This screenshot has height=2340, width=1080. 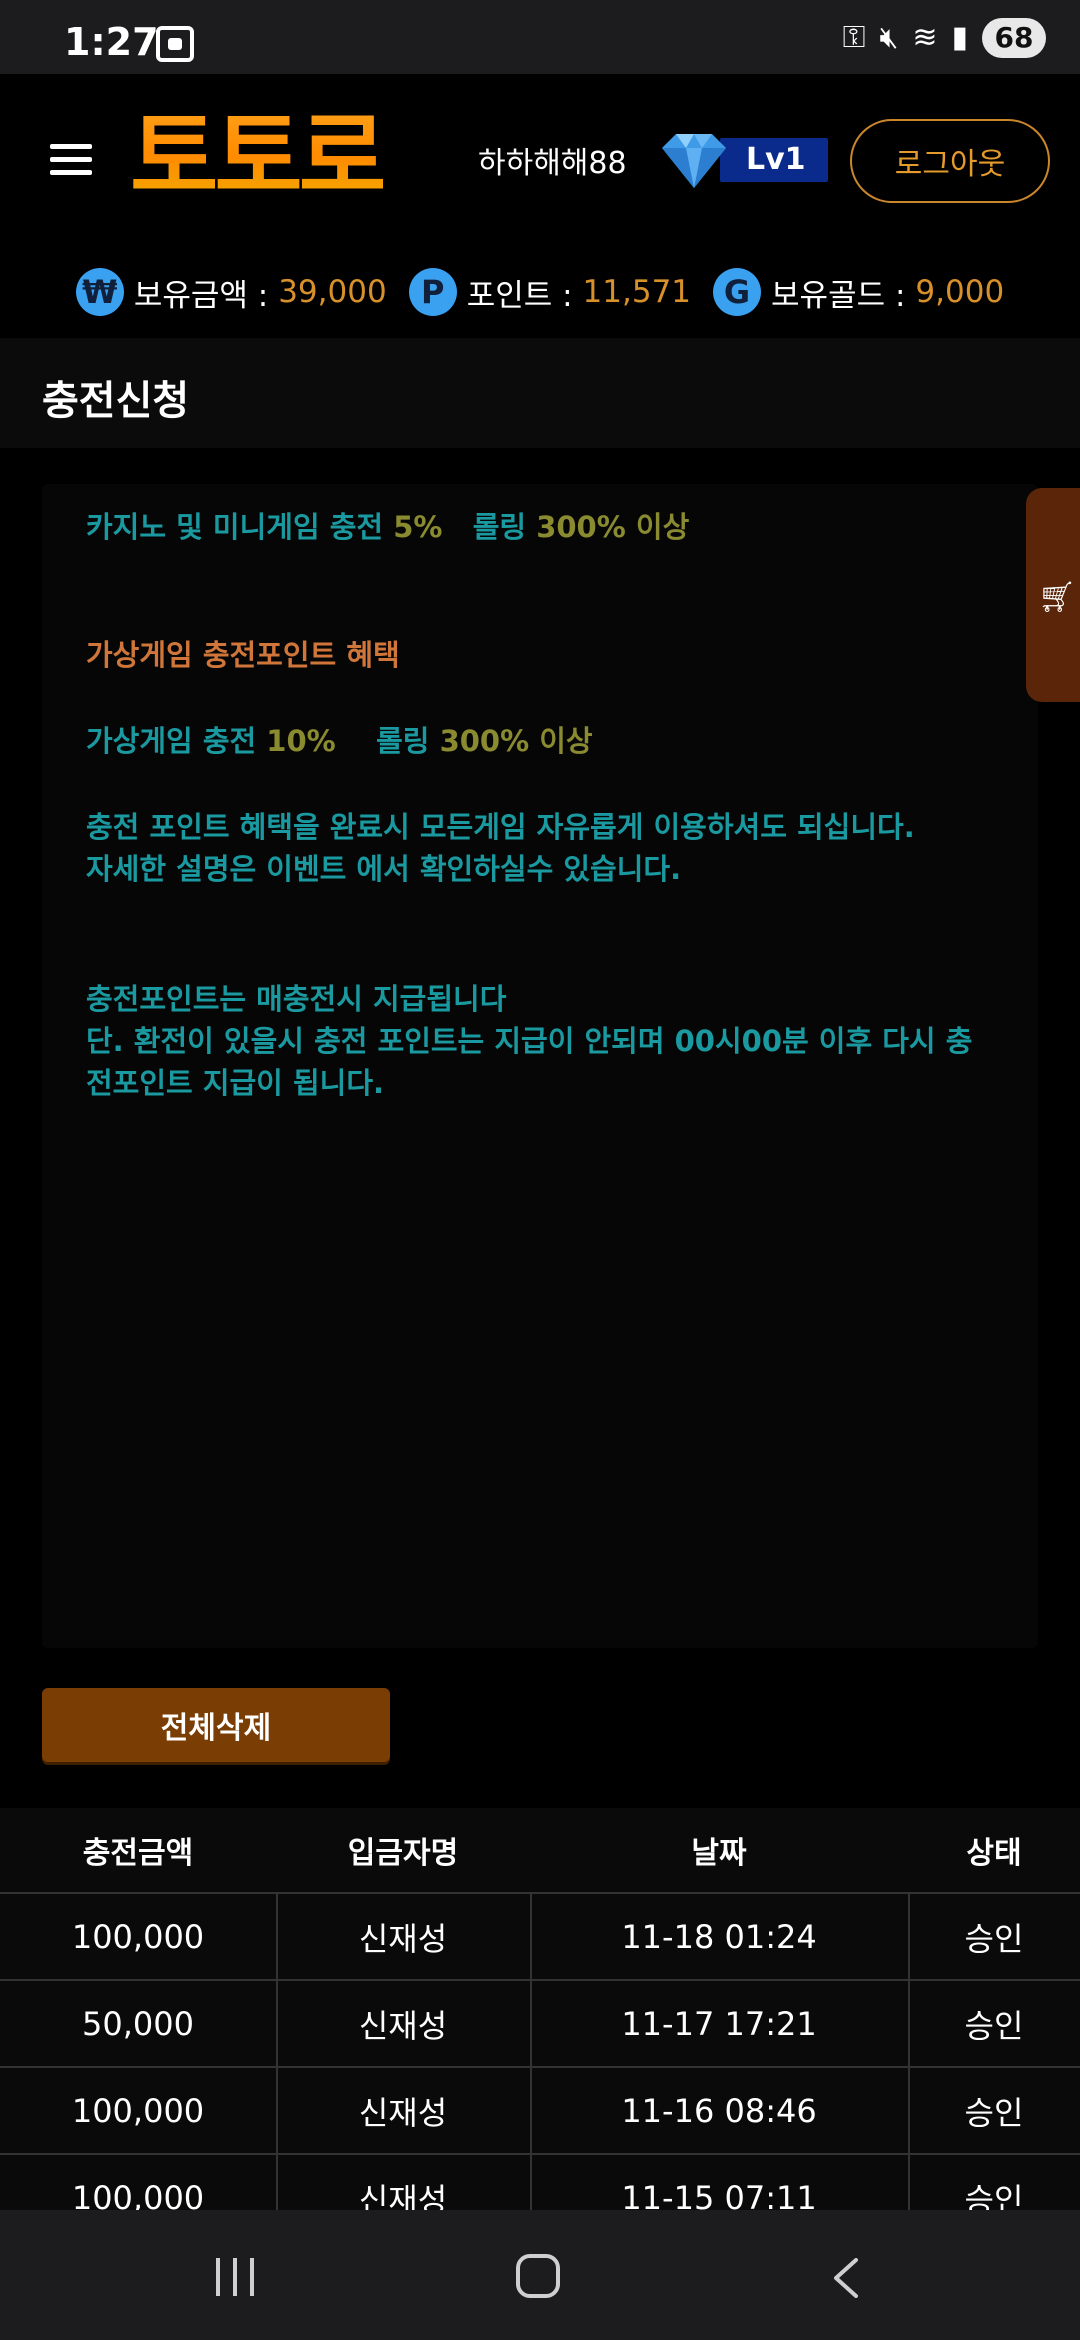 I want to click on battery-indicator: 68, so click(x=1014, y=38).